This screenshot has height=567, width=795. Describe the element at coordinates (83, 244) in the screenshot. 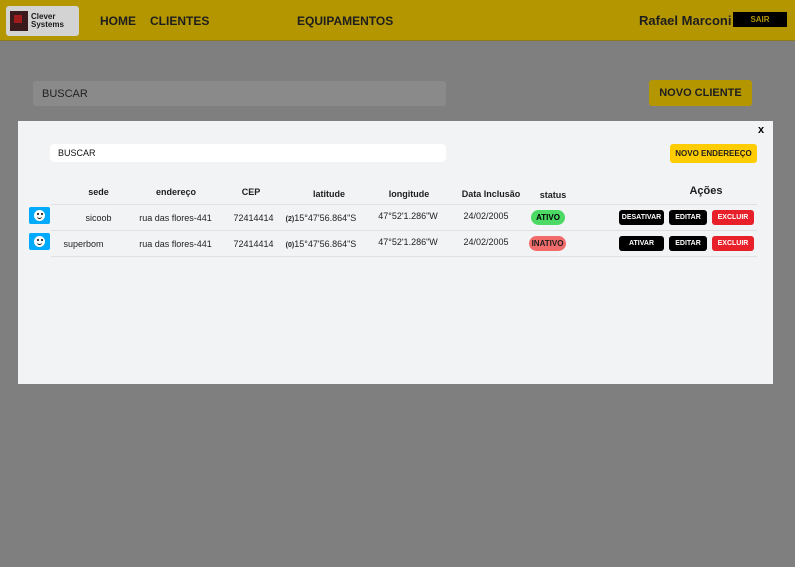

I see `cell-sede: superbom` at that location.